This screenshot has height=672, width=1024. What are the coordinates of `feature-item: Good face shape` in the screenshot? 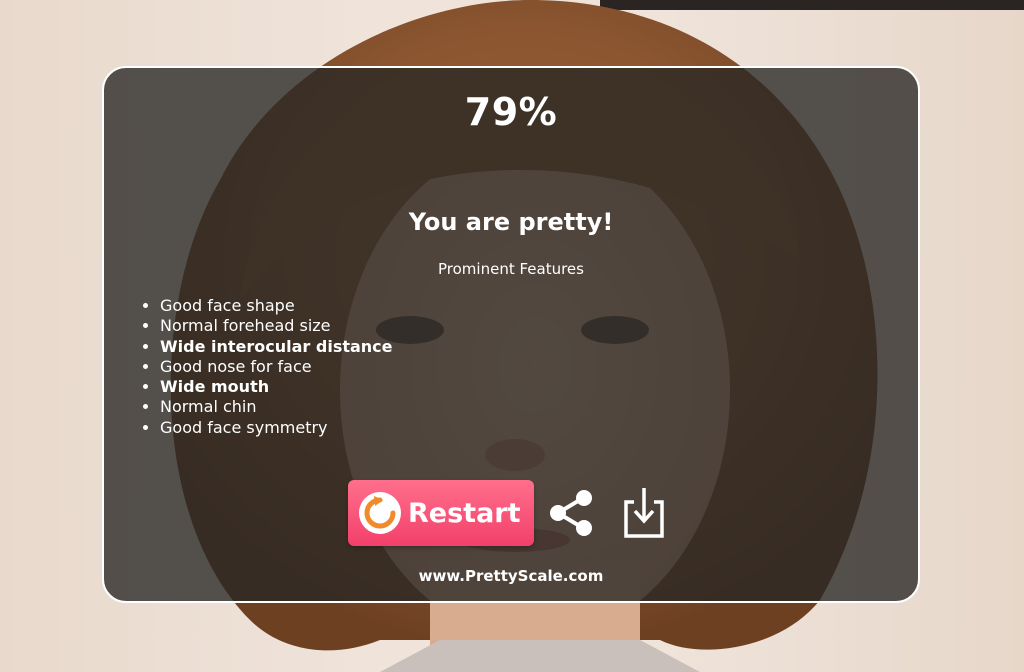 It's located at (276, 306).